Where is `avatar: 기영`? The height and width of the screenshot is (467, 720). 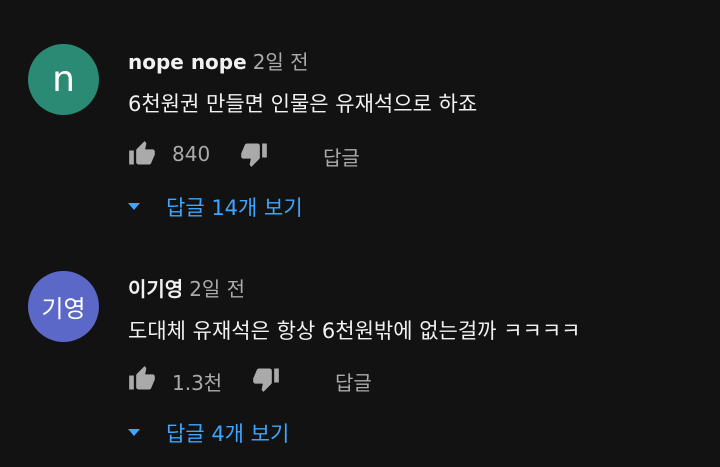 avatar: 기영 is located at coordinates (63, 306).